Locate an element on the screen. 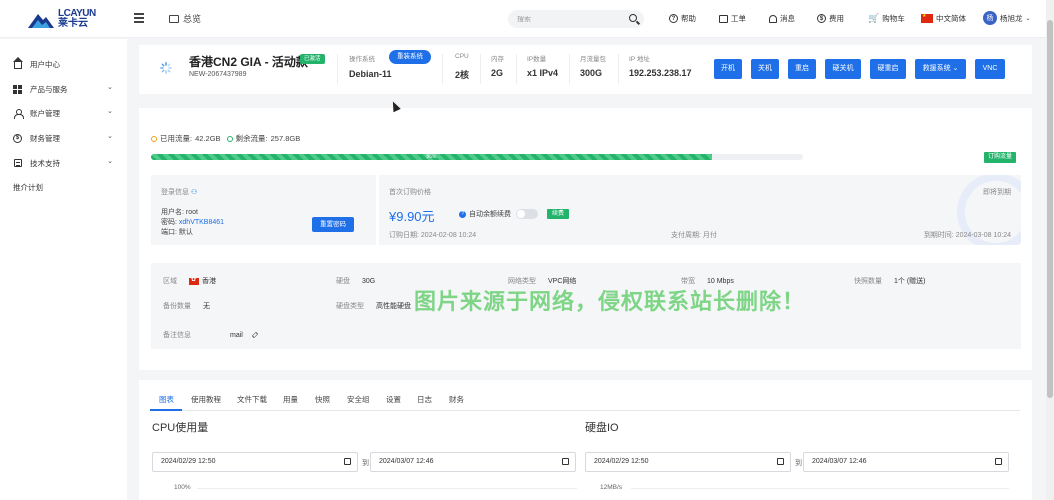 This screenshot has width=1054, height=500. disk-type-value: 高性能硬盘 is located at coordinates (393, 306).